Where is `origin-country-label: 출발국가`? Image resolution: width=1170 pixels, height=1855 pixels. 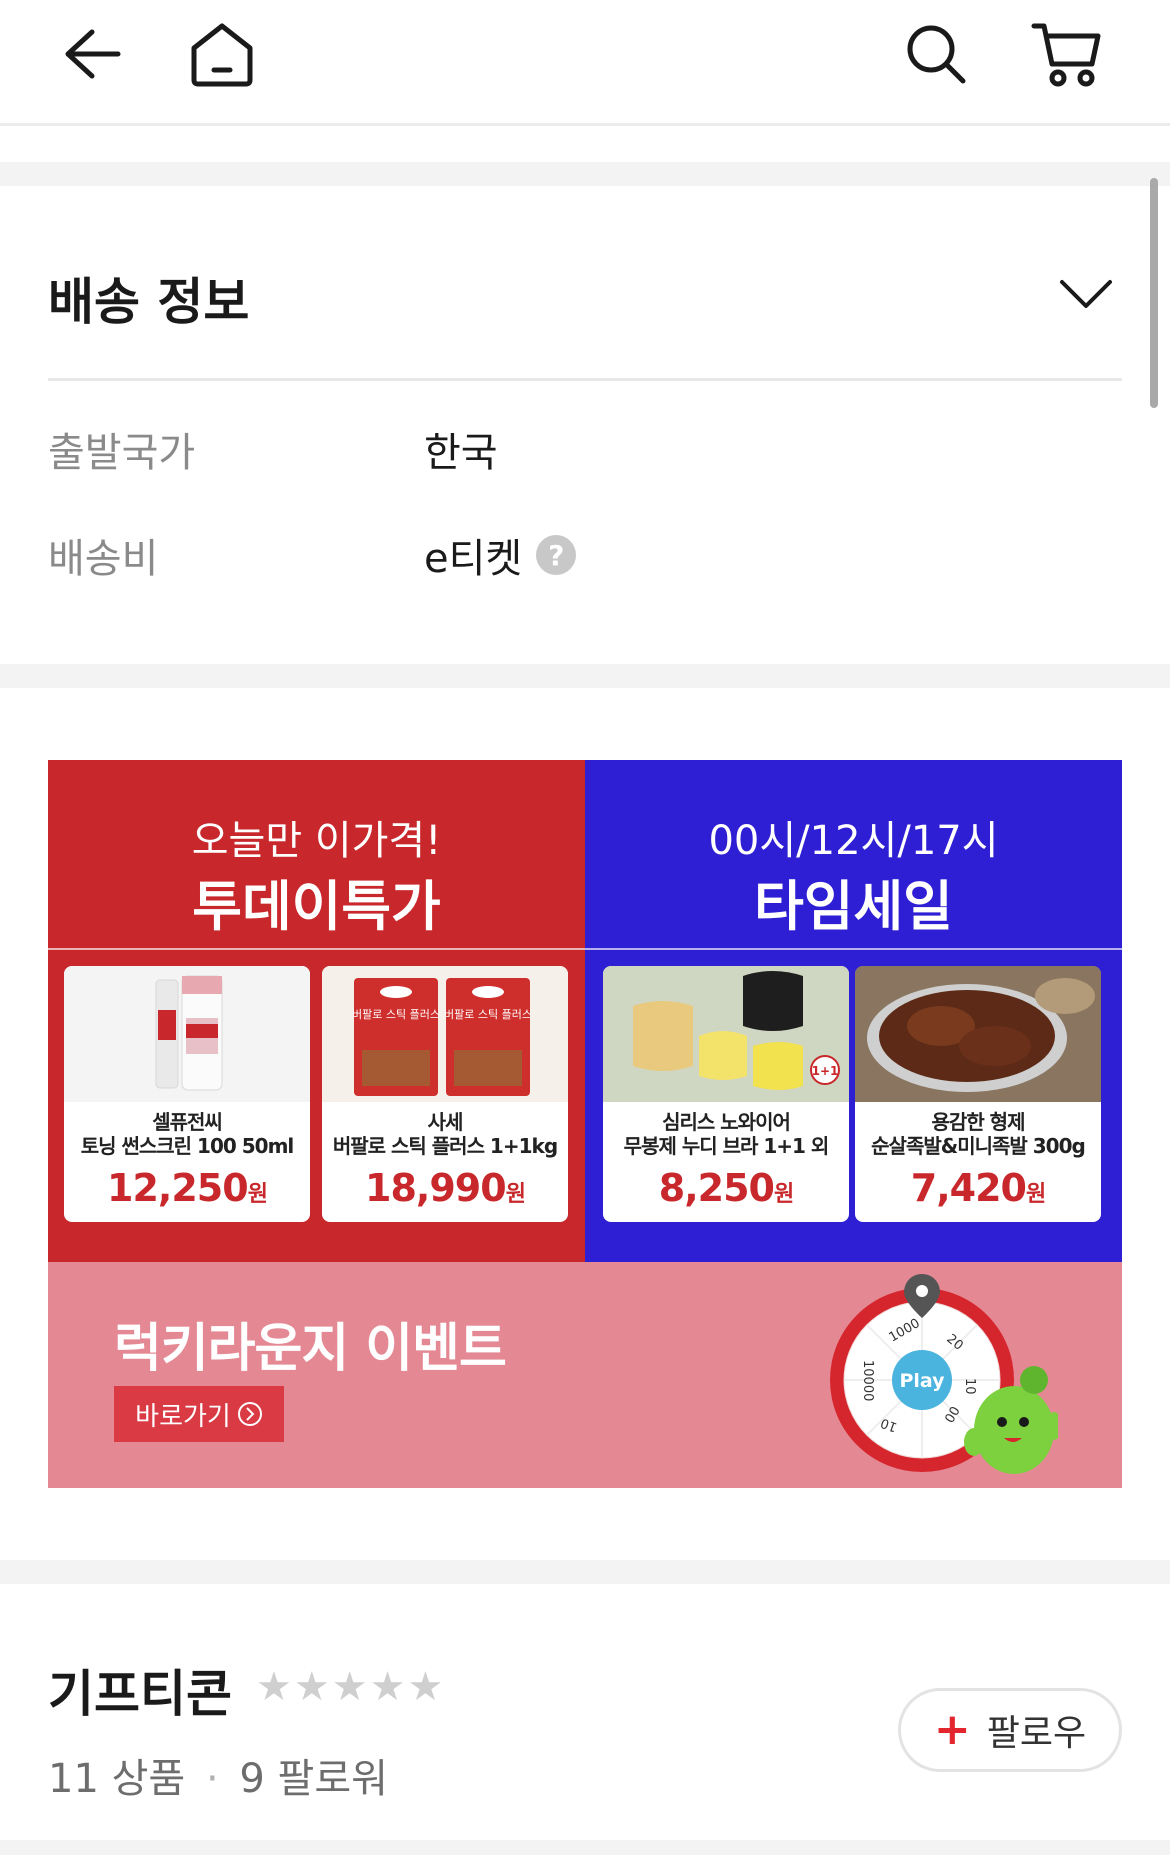
origin-country-label: 출발국가 is located at coordinates (122, 453).